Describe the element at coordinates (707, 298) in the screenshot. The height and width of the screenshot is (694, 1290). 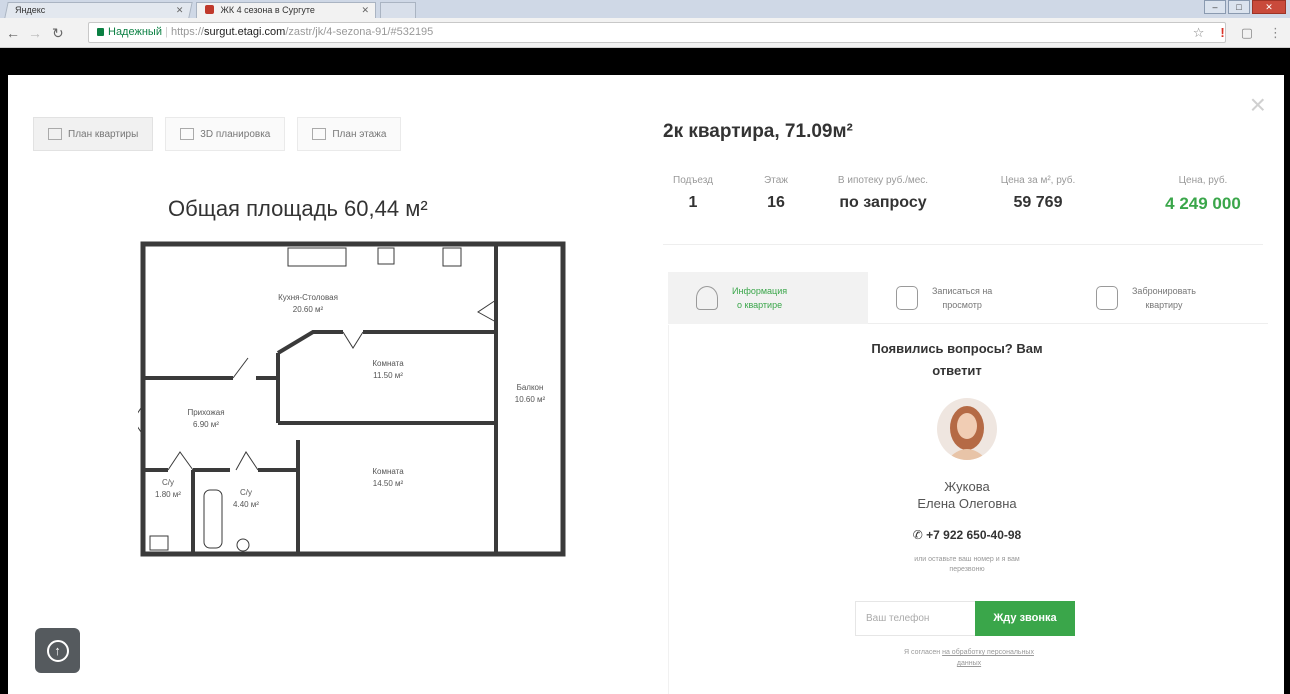
I see `person-icon` at that location.